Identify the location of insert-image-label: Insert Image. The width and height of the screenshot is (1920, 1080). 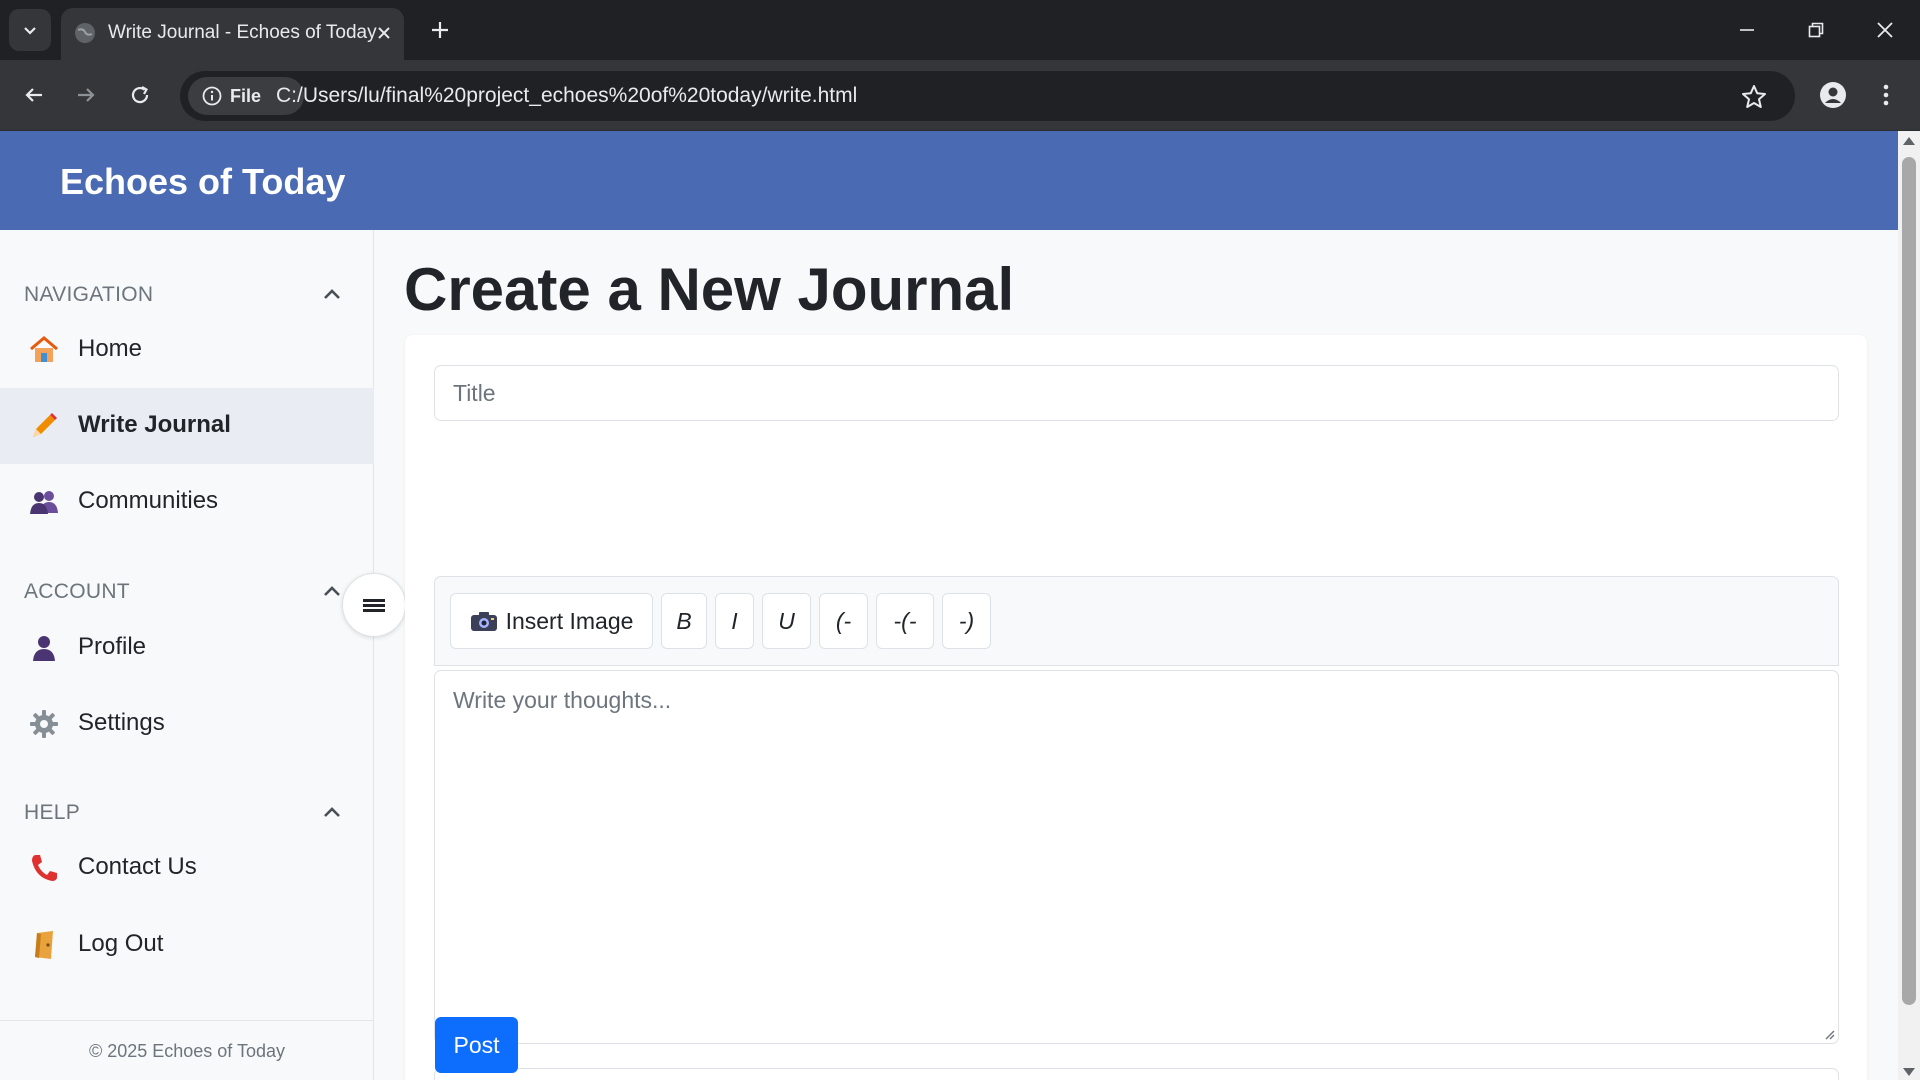
(569, 620).